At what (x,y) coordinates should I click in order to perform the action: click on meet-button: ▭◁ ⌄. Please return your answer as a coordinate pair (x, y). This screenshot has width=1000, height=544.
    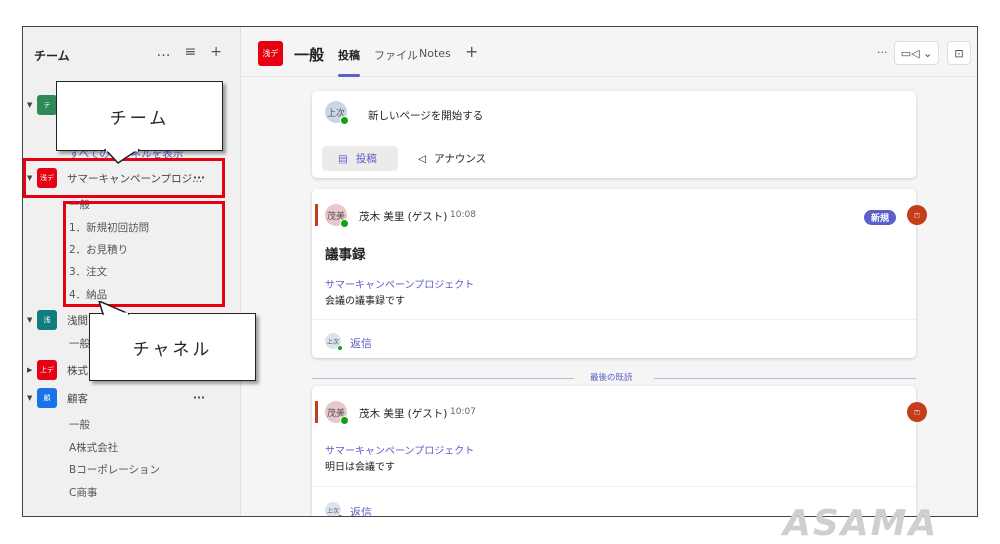
    Looking at the image, I should click on (916, 53).